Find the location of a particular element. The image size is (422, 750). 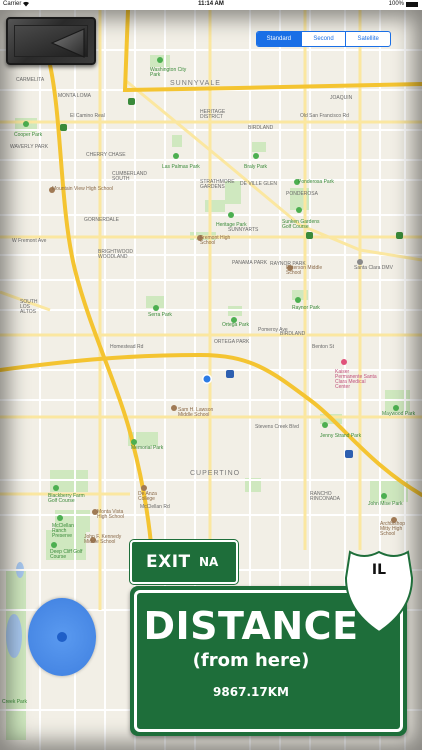

map-type-segmented-control: Standard Second Satellite is located at coordinates (323, 39).